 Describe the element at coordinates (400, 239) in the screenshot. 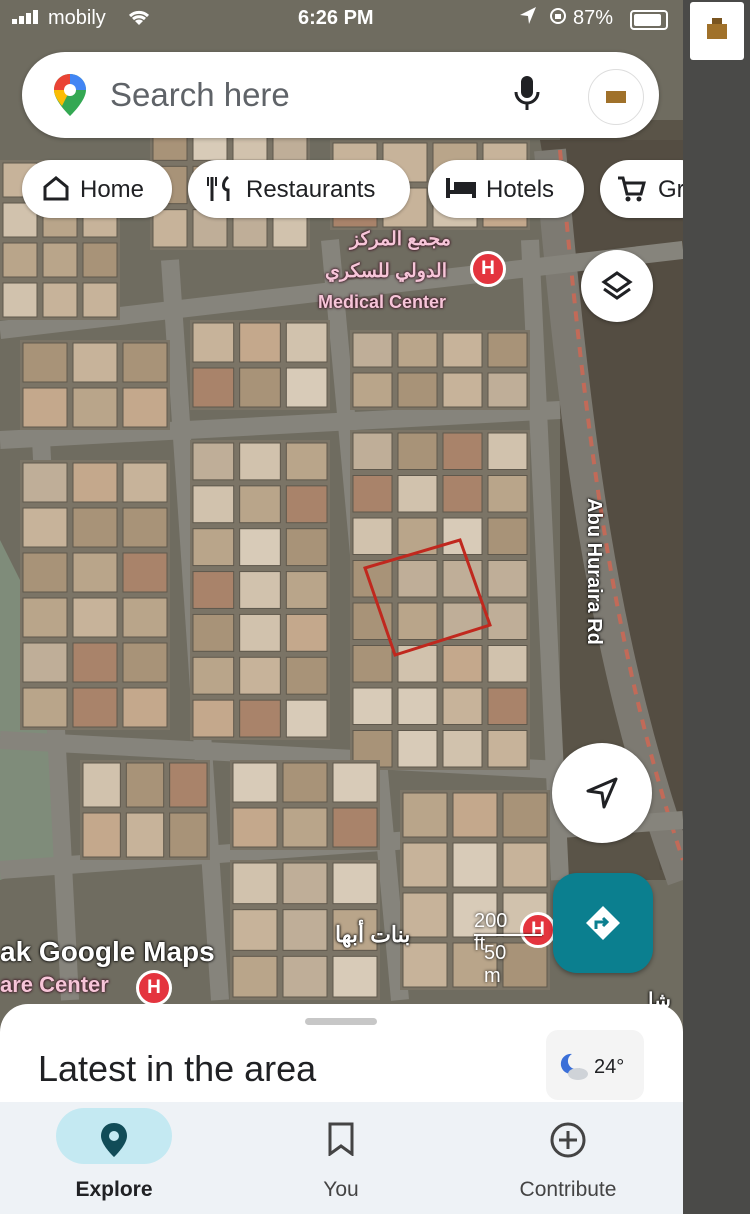

I see `map-label-medical-ar-1: مجمع المركز` at that location.